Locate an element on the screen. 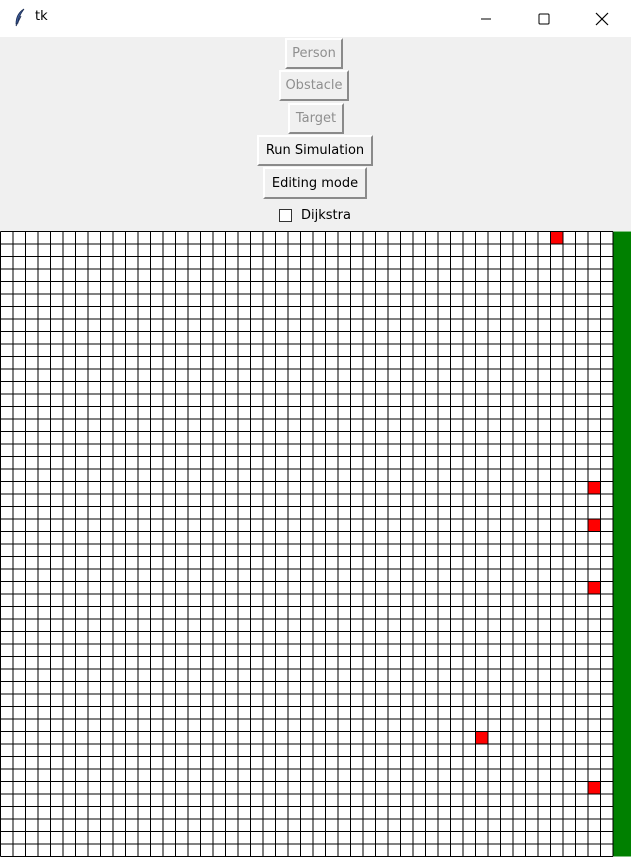 The height and width of the screenshot is (857, 631). target-button: Target is located at coordinates (316, 118).